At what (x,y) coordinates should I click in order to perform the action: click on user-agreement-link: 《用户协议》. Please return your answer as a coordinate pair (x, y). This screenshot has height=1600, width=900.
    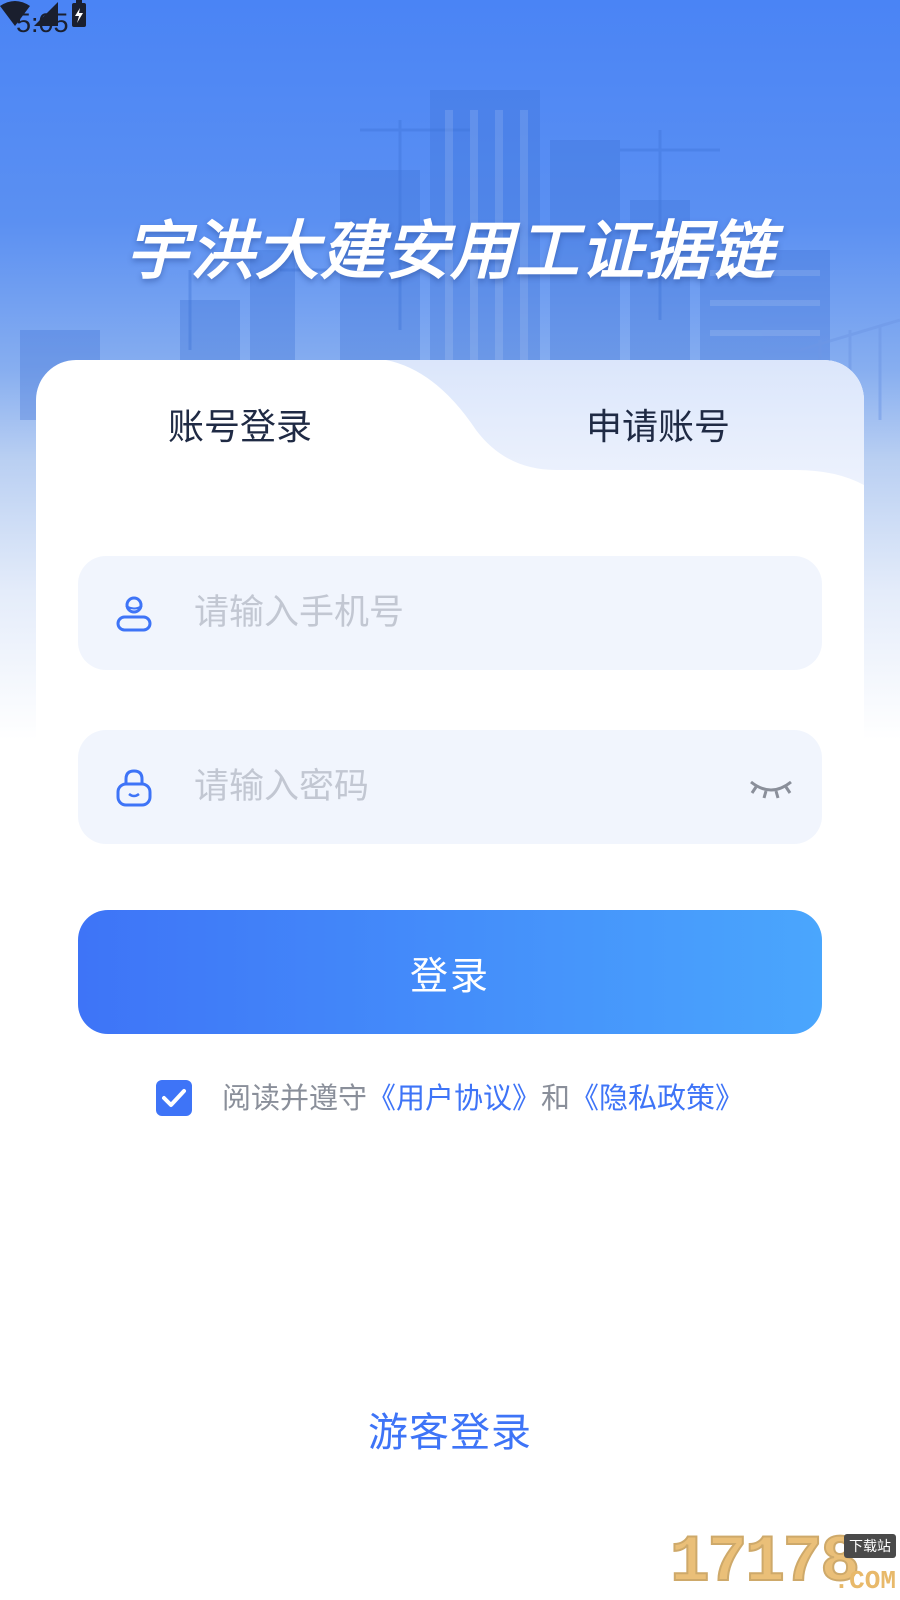
    Looking at the image, I should click on (454, 1098).